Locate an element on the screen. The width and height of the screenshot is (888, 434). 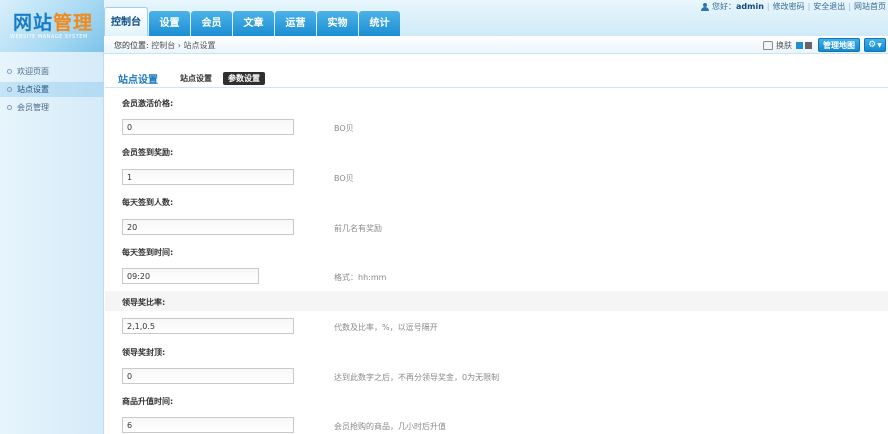
signin-count-input is located at coordinates (208, 227).